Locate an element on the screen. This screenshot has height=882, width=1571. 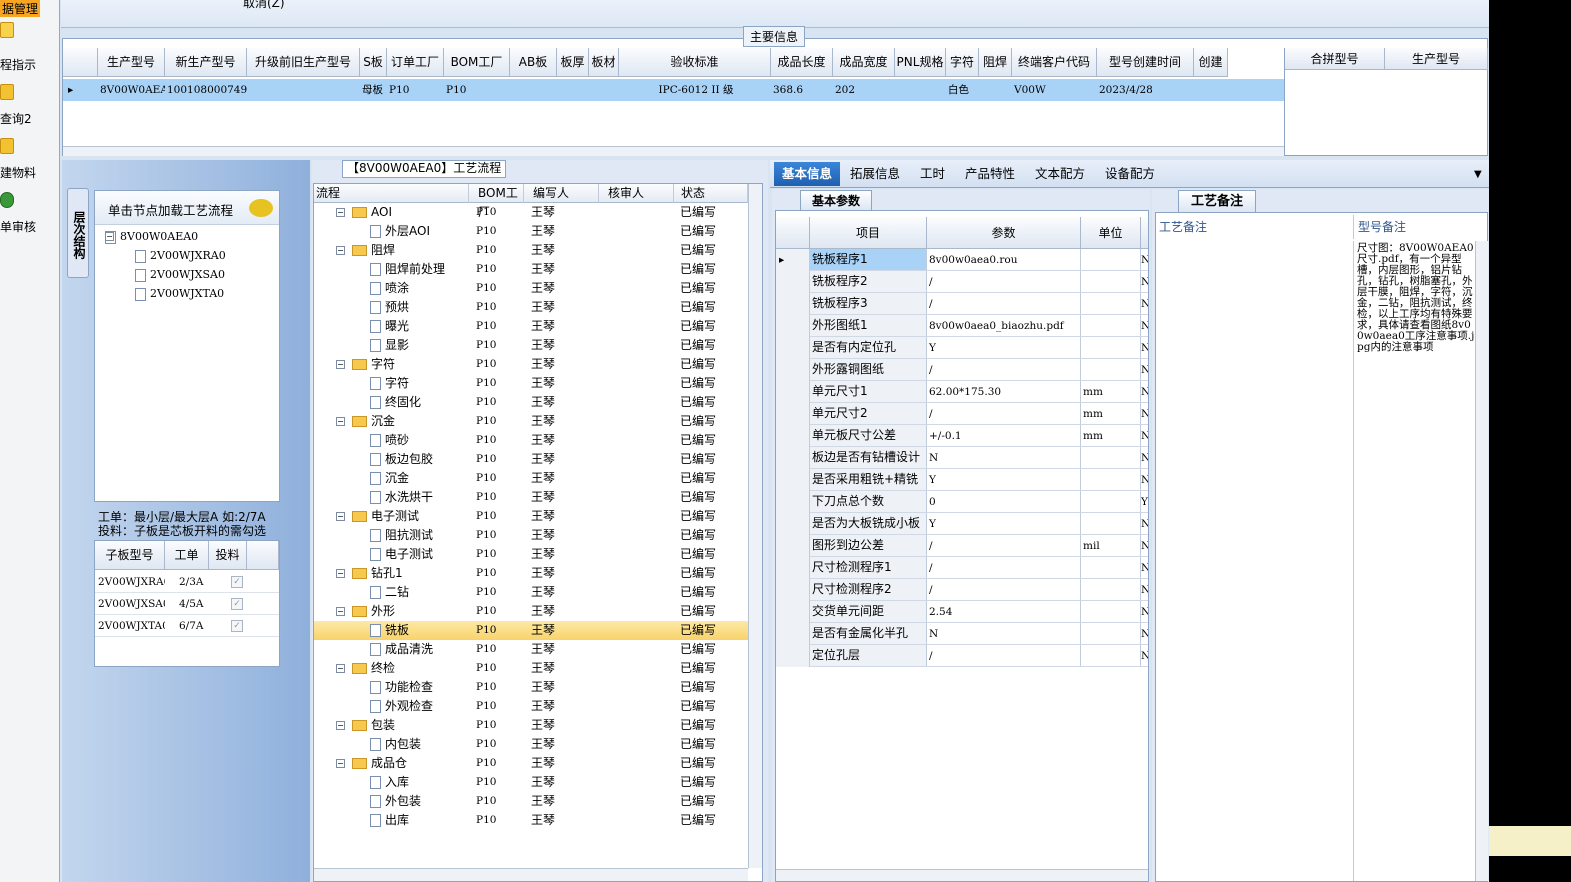
param-row: 是否有内定位孔Y N is located at coordinates (962, 348).